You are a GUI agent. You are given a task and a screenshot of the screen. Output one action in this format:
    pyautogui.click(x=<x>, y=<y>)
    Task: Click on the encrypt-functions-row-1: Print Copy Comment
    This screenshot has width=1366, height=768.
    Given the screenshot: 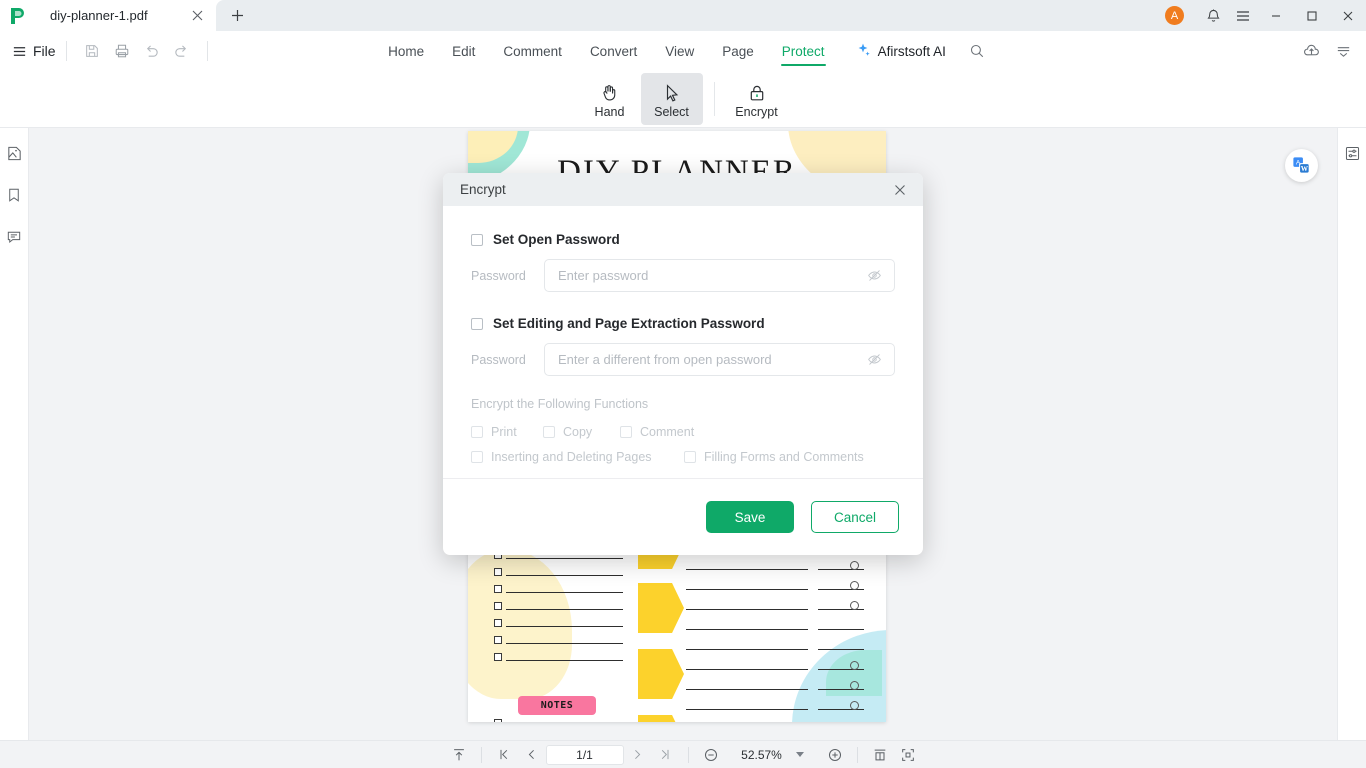 What is the action you would take?
    pyautogui.click(x=683, y=432)
    